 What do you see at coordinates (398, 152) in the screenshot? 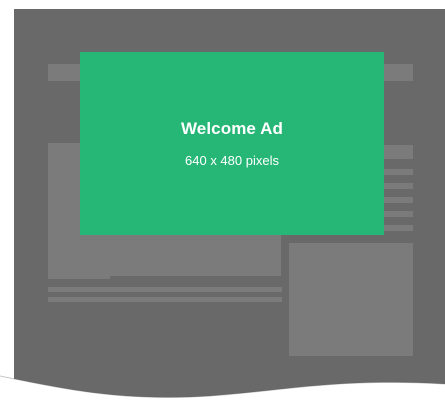
I see `sidebar-heading-placeholder` at bounding box center [398, 152].